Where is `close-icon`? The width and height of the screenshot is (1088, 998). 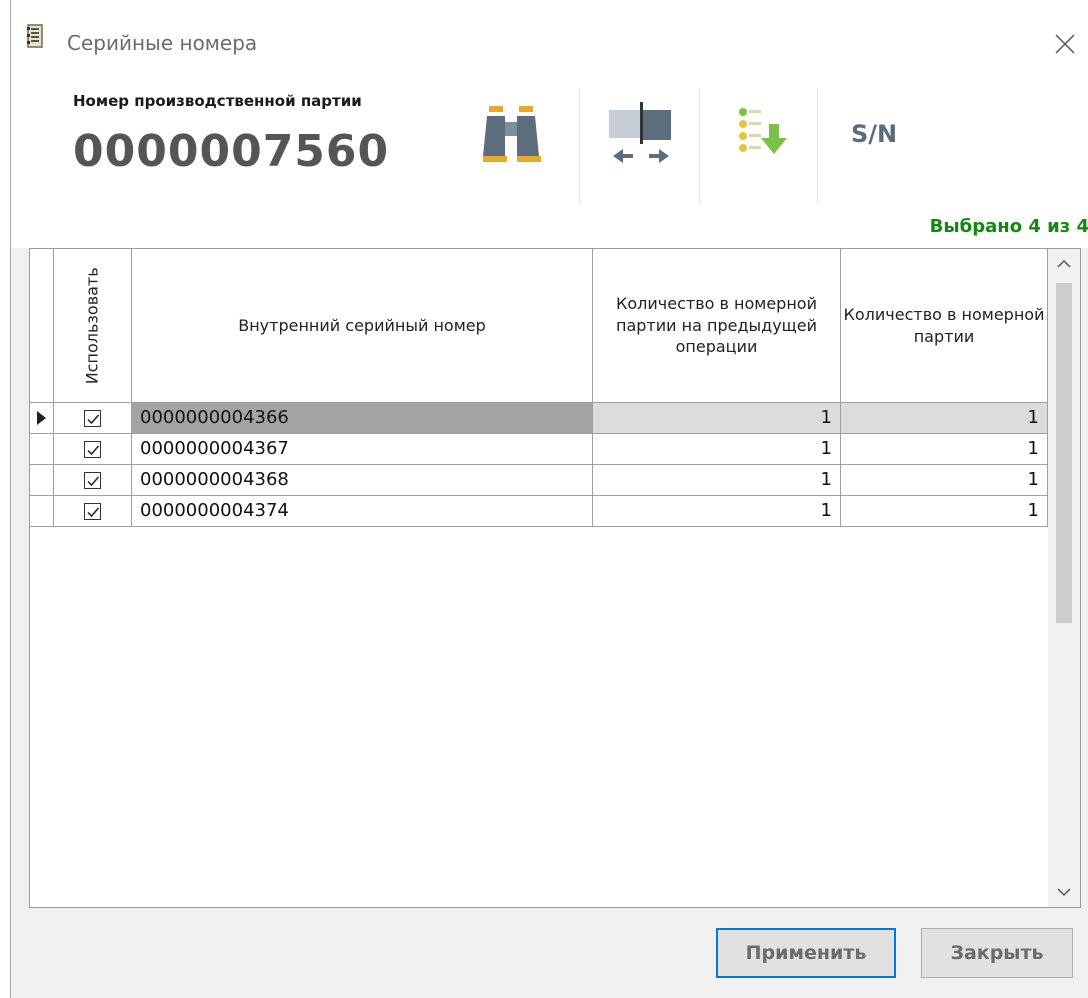
close-icon is located at coordinates (1065, 44).